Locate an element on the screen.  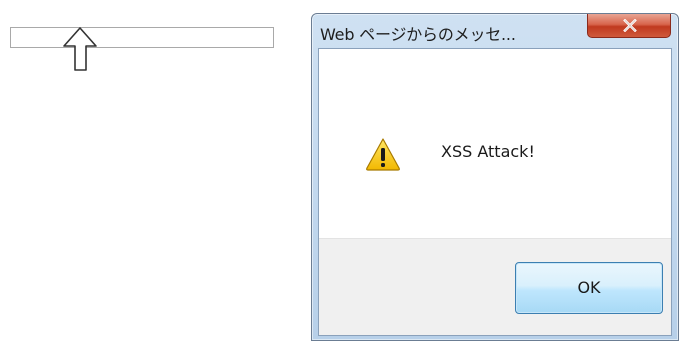
close-button is located at coordinates (629, 26).